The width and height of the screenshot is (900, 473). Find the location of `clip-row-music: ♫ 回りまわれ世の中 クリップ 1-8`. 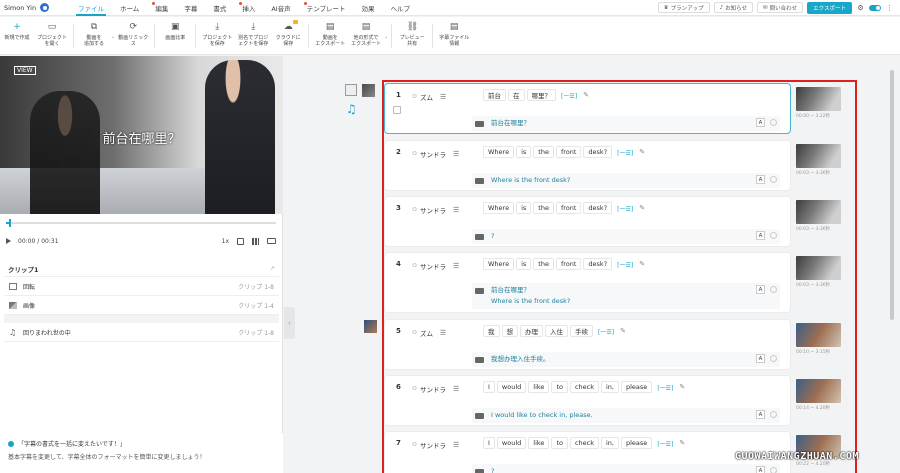

clip-row-music: ♫ 回りまわれ世の中 クリップ 1-8 is located at coordinates (141, 332).